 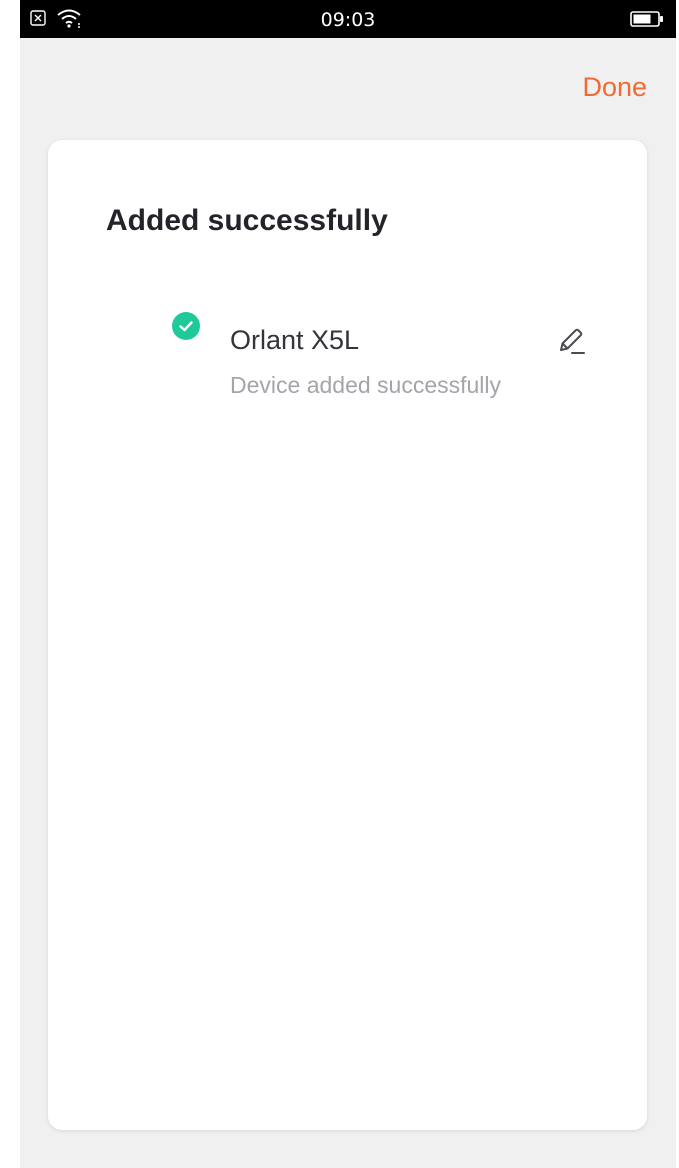 What do you see at coordinates (366, 385) in the screenshot?
I see `device-status: Device added successfully` at bounding box center [366, 385].